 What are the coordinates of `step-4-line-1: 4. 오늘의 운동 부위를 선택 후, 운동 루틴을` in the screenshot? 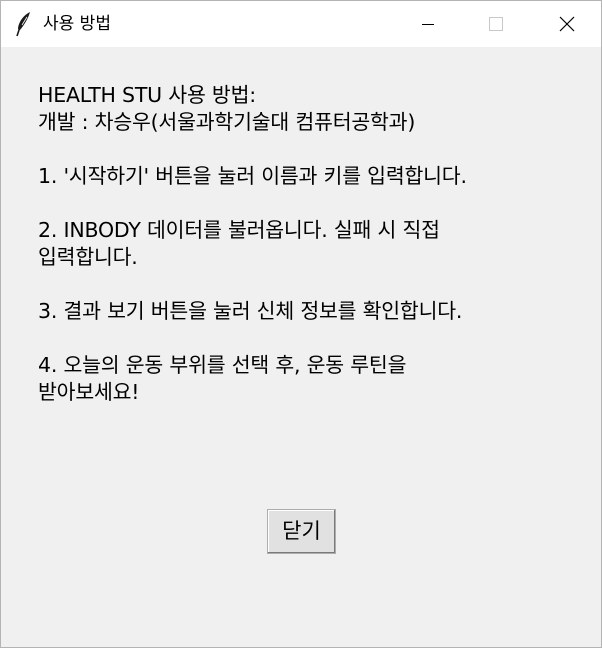 It's located at (222, 365).